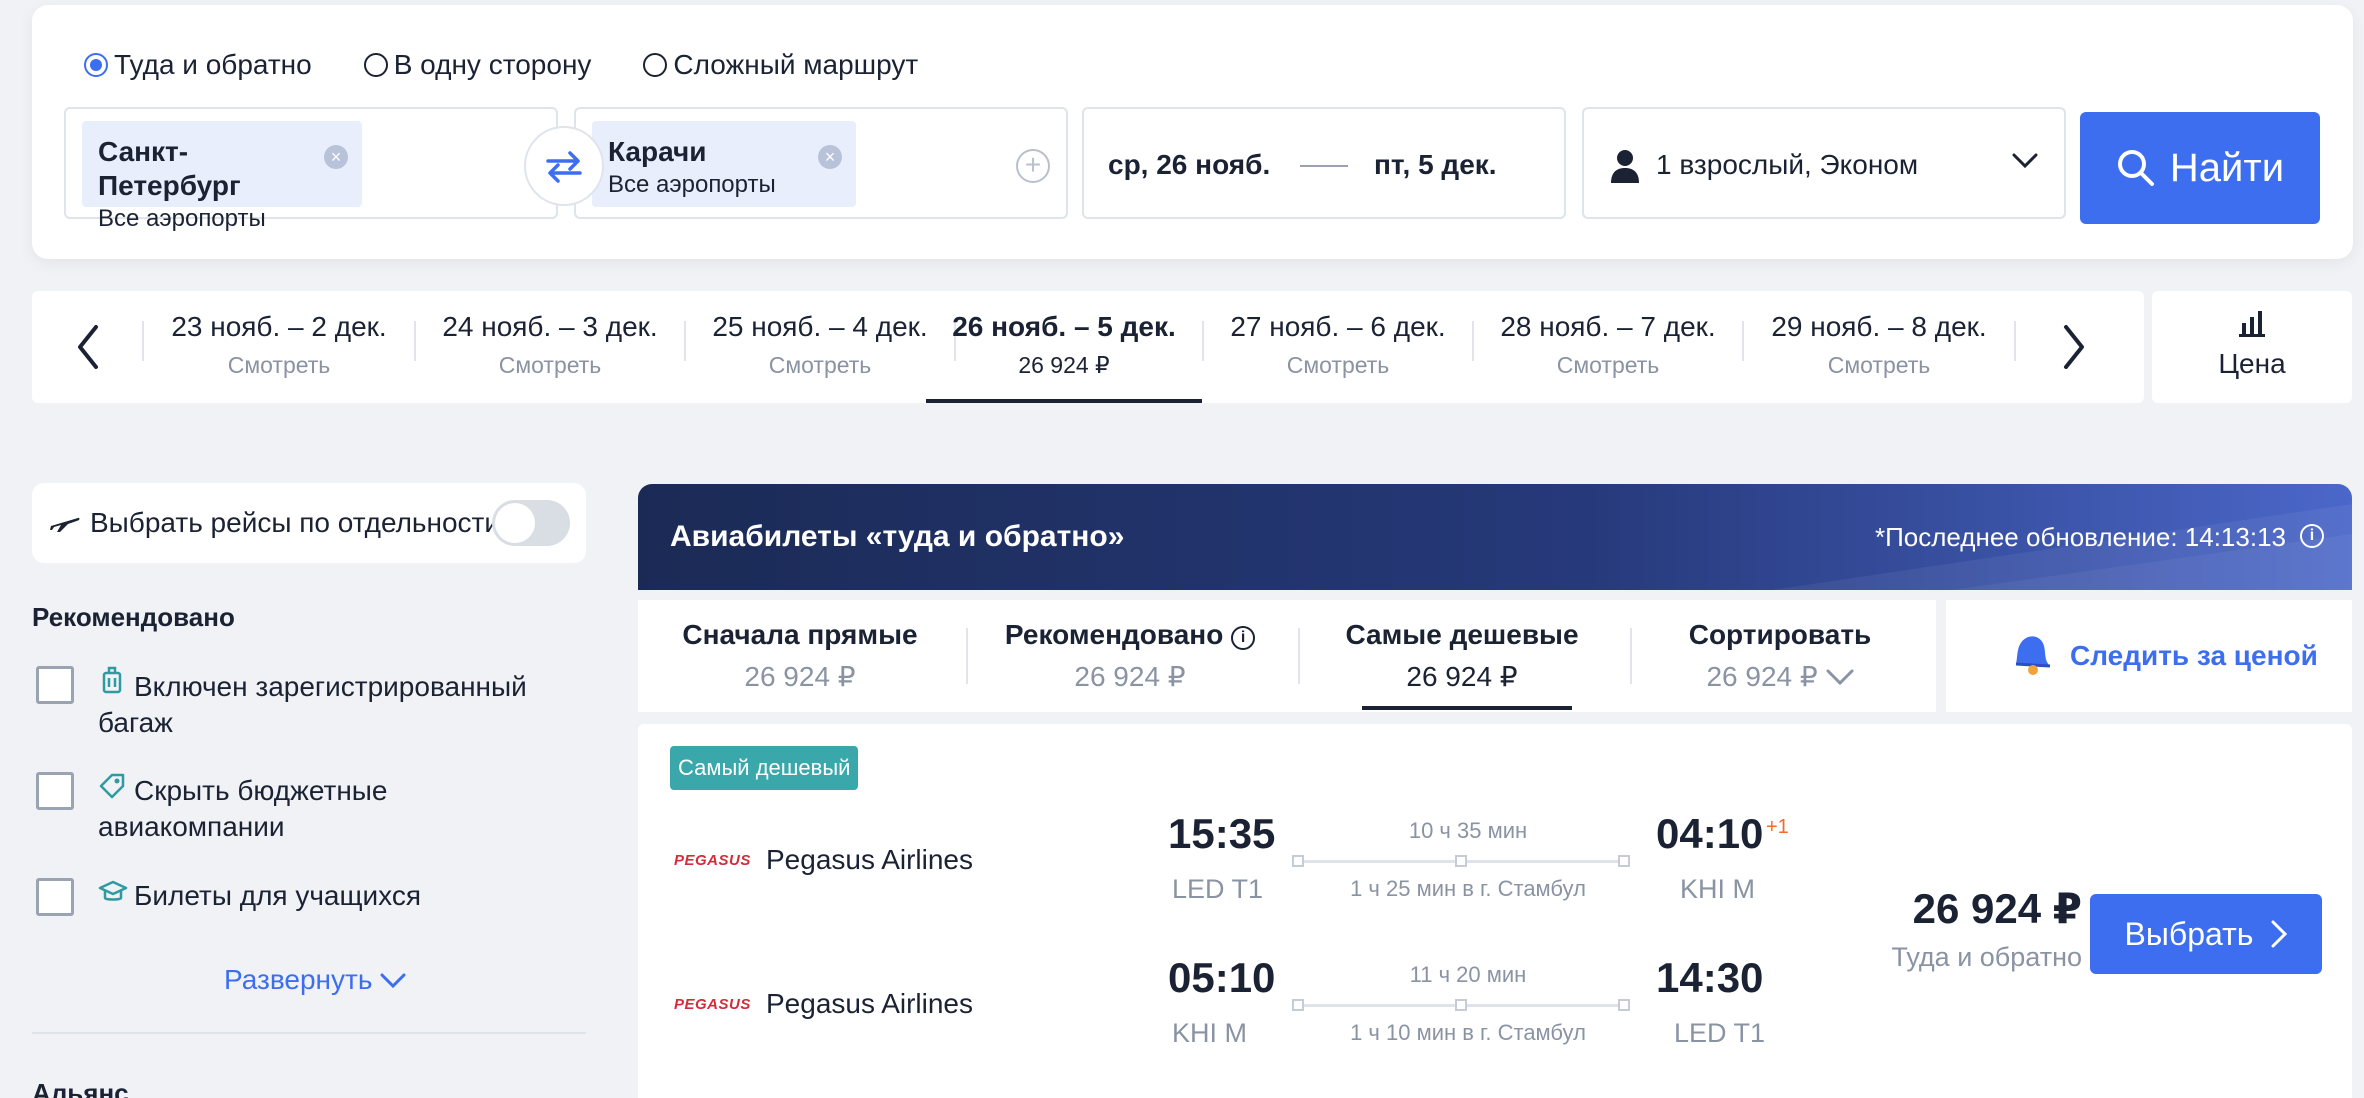 The image size is (2364, 1098). I want to click on price-tab-label: Цена, so click(2252, 363).